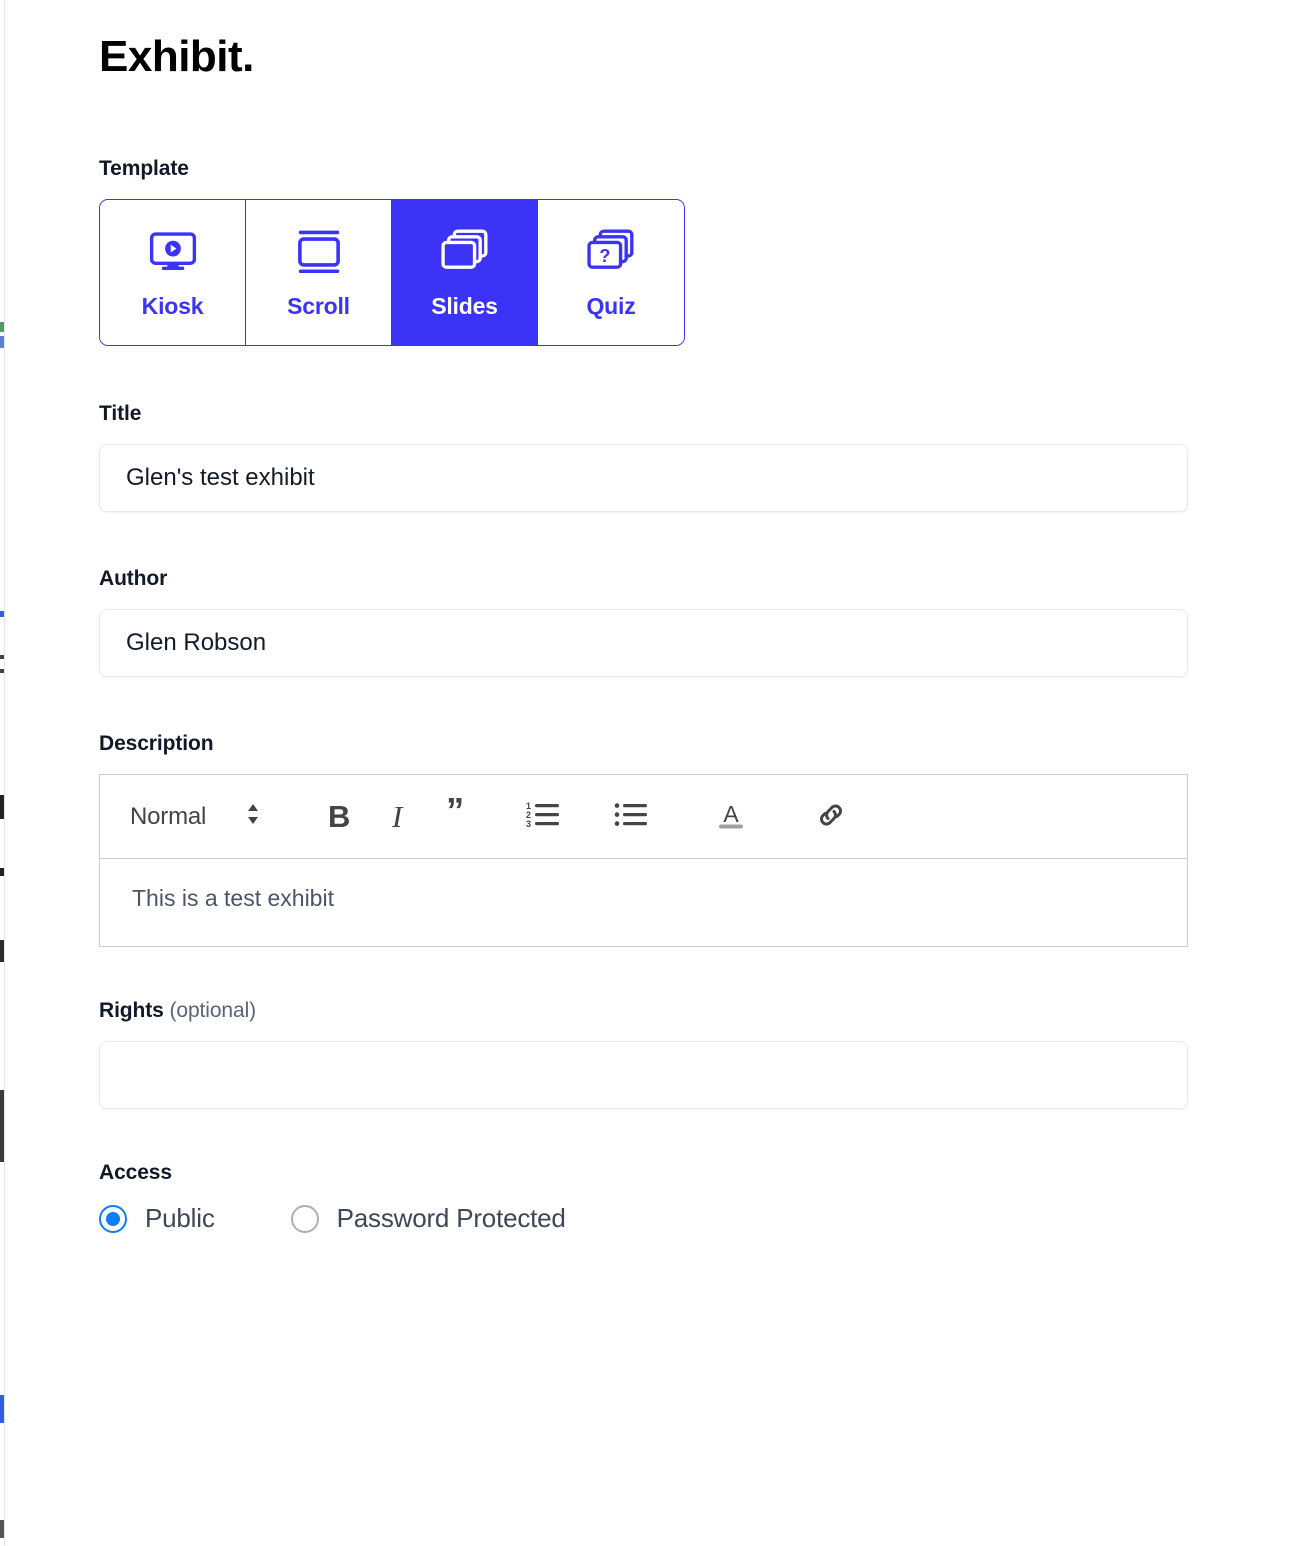  I want to click on monitor-play-icon, so click(173, 252).